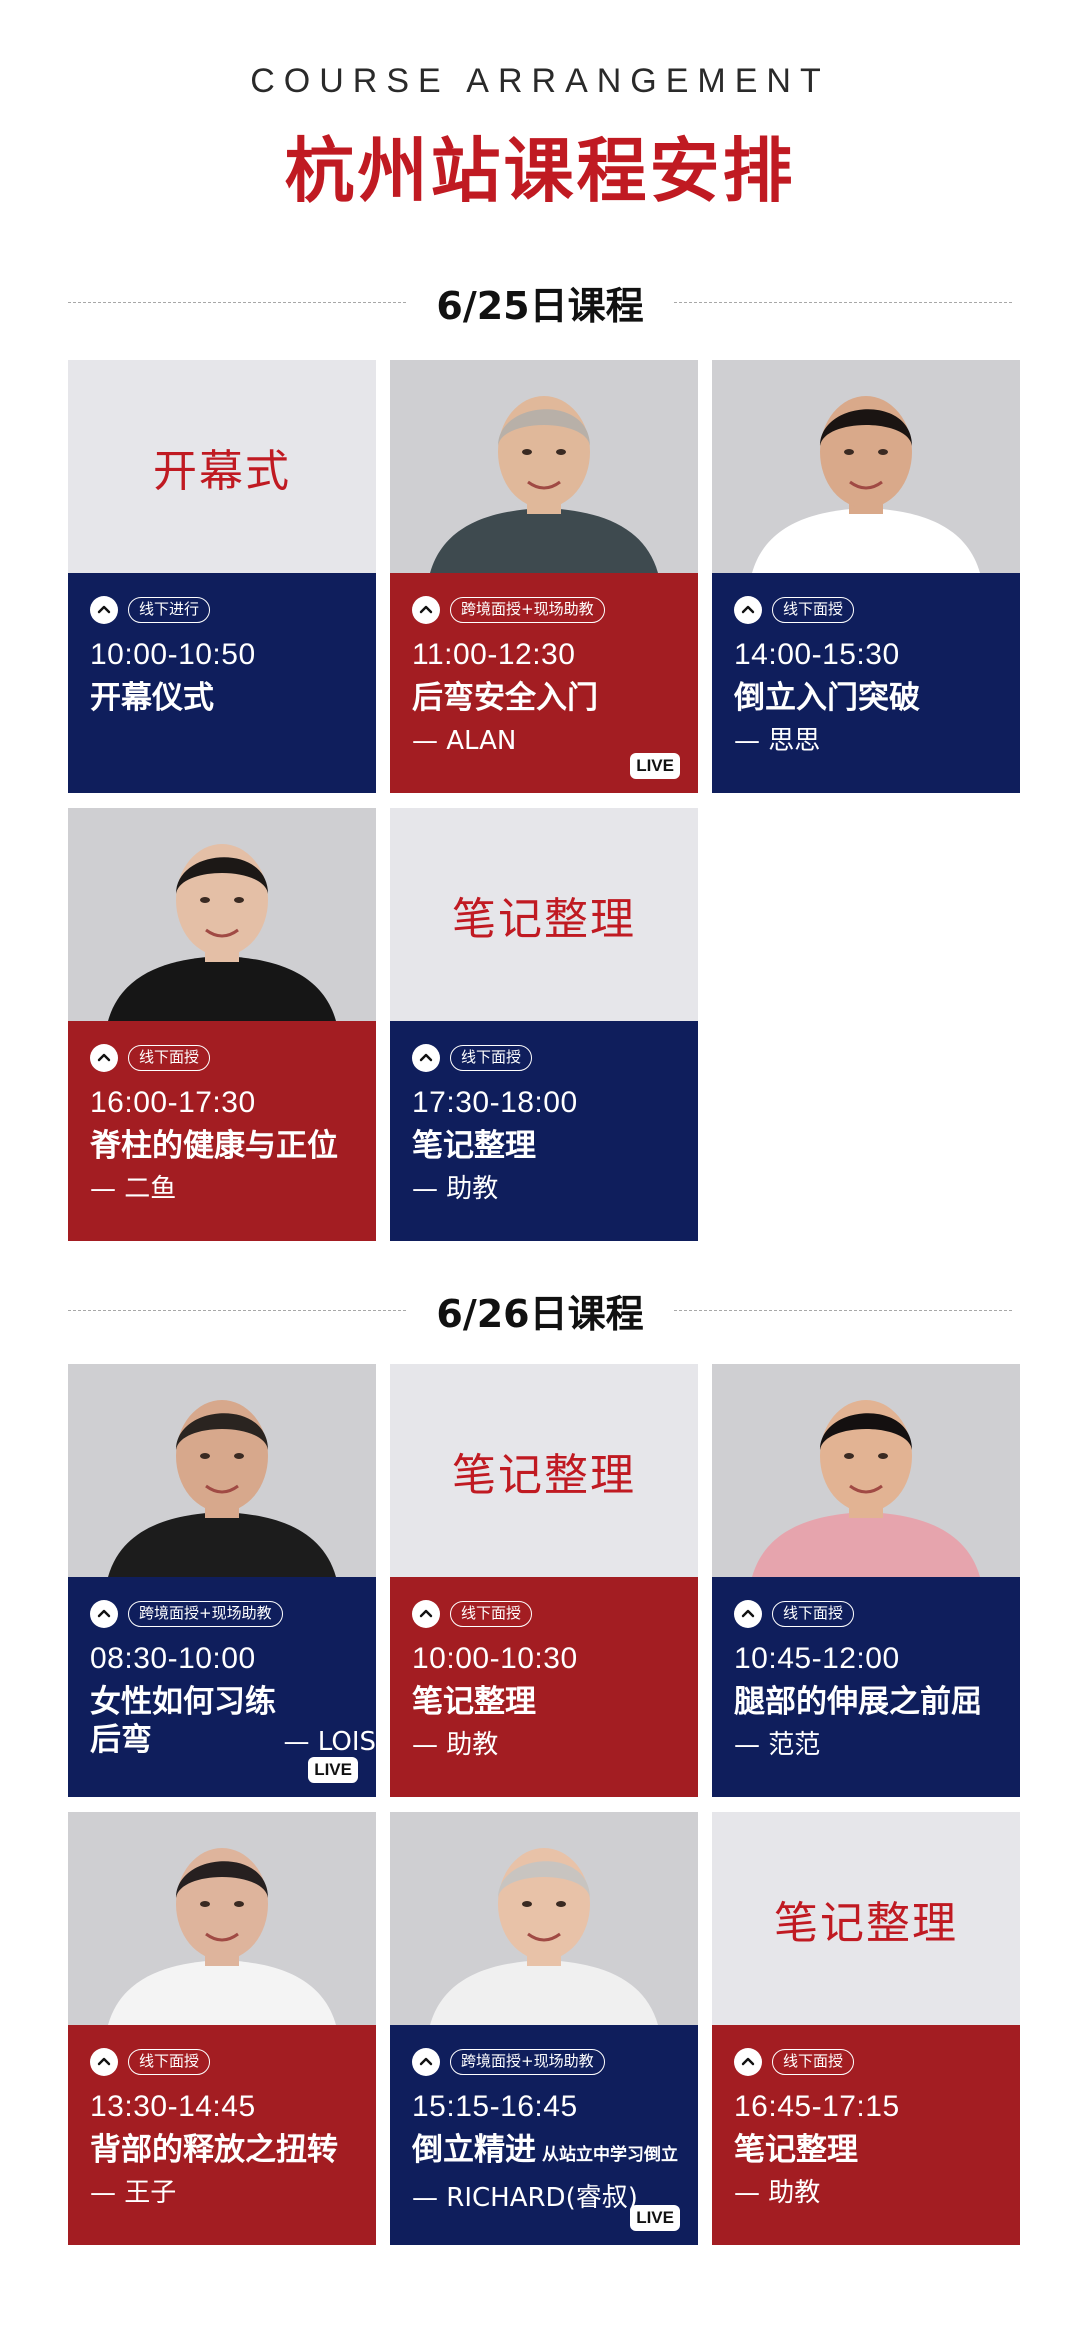 This screenshot has width=1080, height=2334. What do you see at coordinates (237, 302) in the screenshot?
I see `divider` at bounding box center [237, 302].